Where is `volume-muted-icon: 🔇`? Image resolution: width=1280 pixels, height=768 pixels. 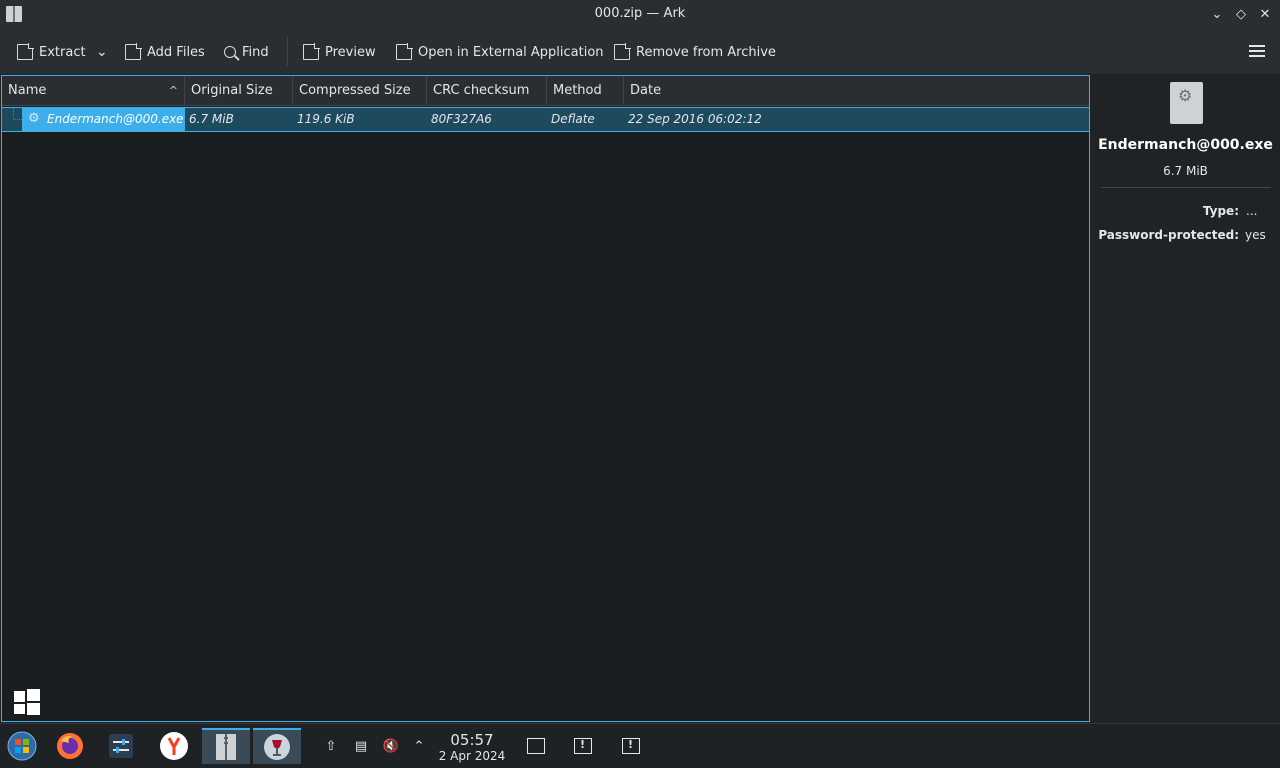
volume-muted-icon: 🔇 is located at coordinates (391, 747).